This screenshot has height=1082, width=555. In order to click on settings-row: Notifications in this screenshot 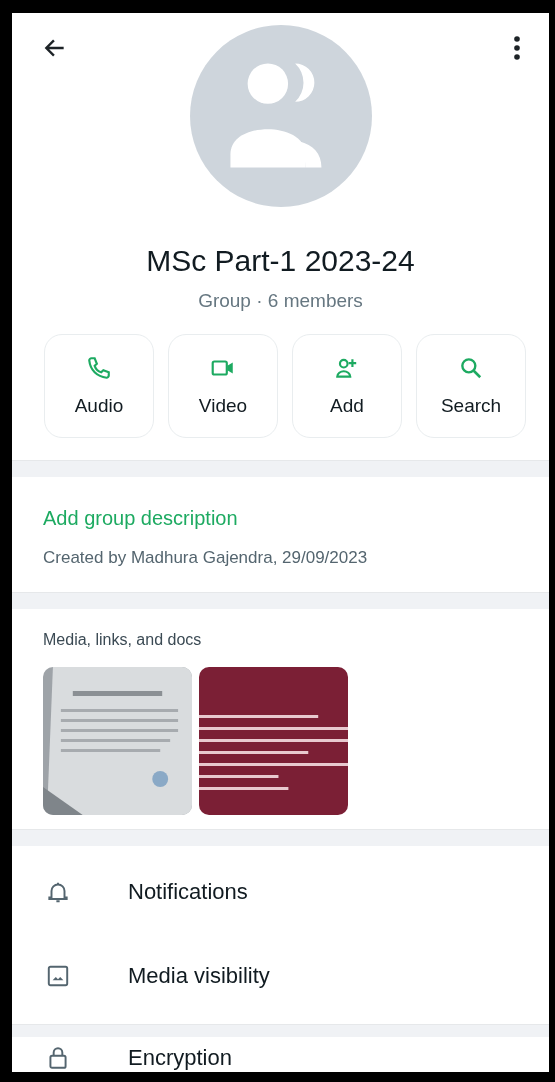, I will do `click(280, 892)`.